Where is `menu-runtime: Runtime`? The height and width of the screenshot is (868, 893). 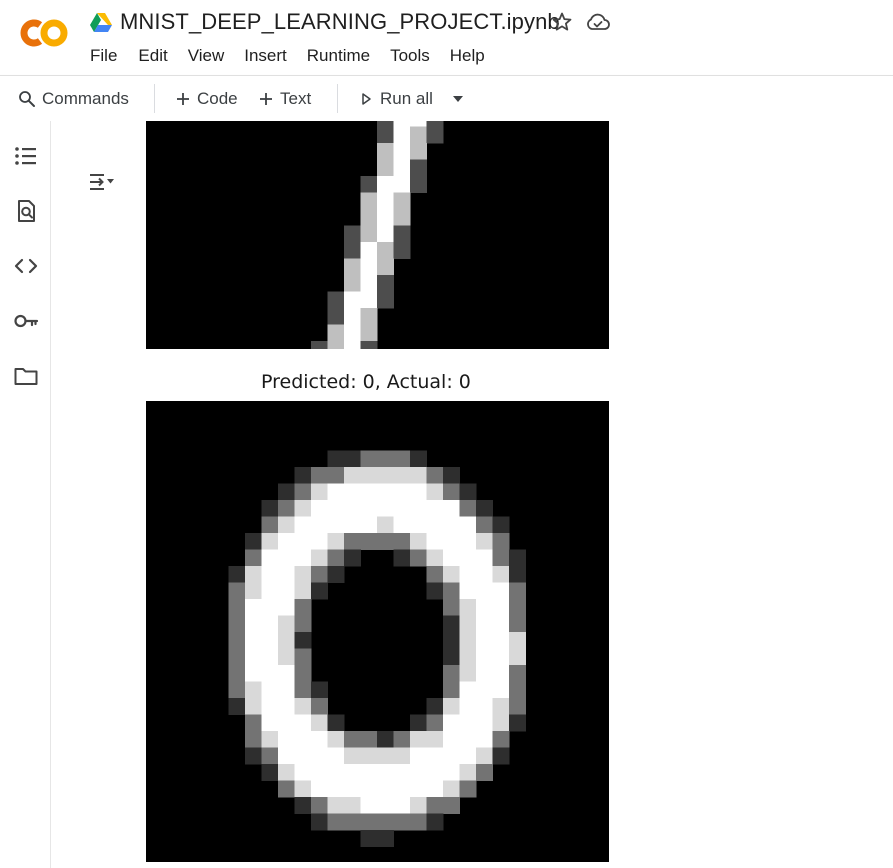
menu-runtime: Runtime is located at coordinates (338, 56).